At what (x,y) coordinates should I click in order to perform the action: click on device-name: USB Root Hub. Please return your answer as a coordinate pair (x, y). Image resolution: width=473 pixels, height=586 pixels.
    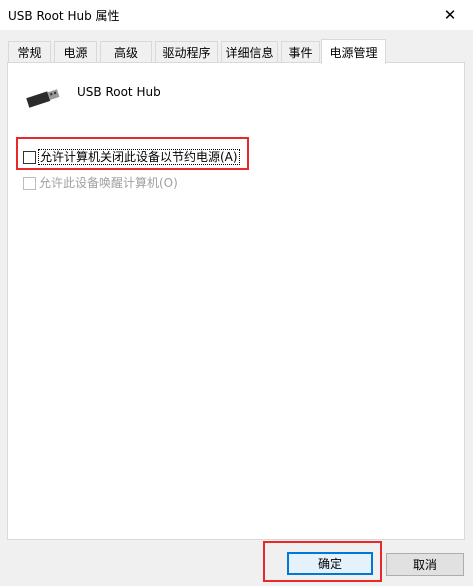
    Looking at the image, I should click on (119, 92).